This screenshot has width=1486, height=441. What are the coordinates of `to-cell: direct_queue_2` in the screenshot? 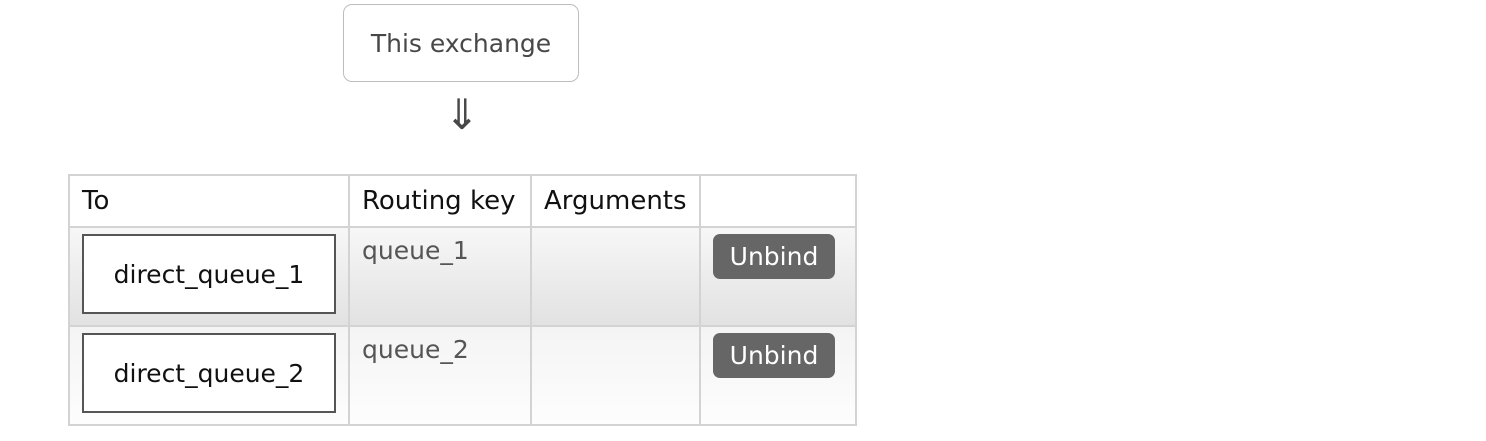 It's located at (209, 375).